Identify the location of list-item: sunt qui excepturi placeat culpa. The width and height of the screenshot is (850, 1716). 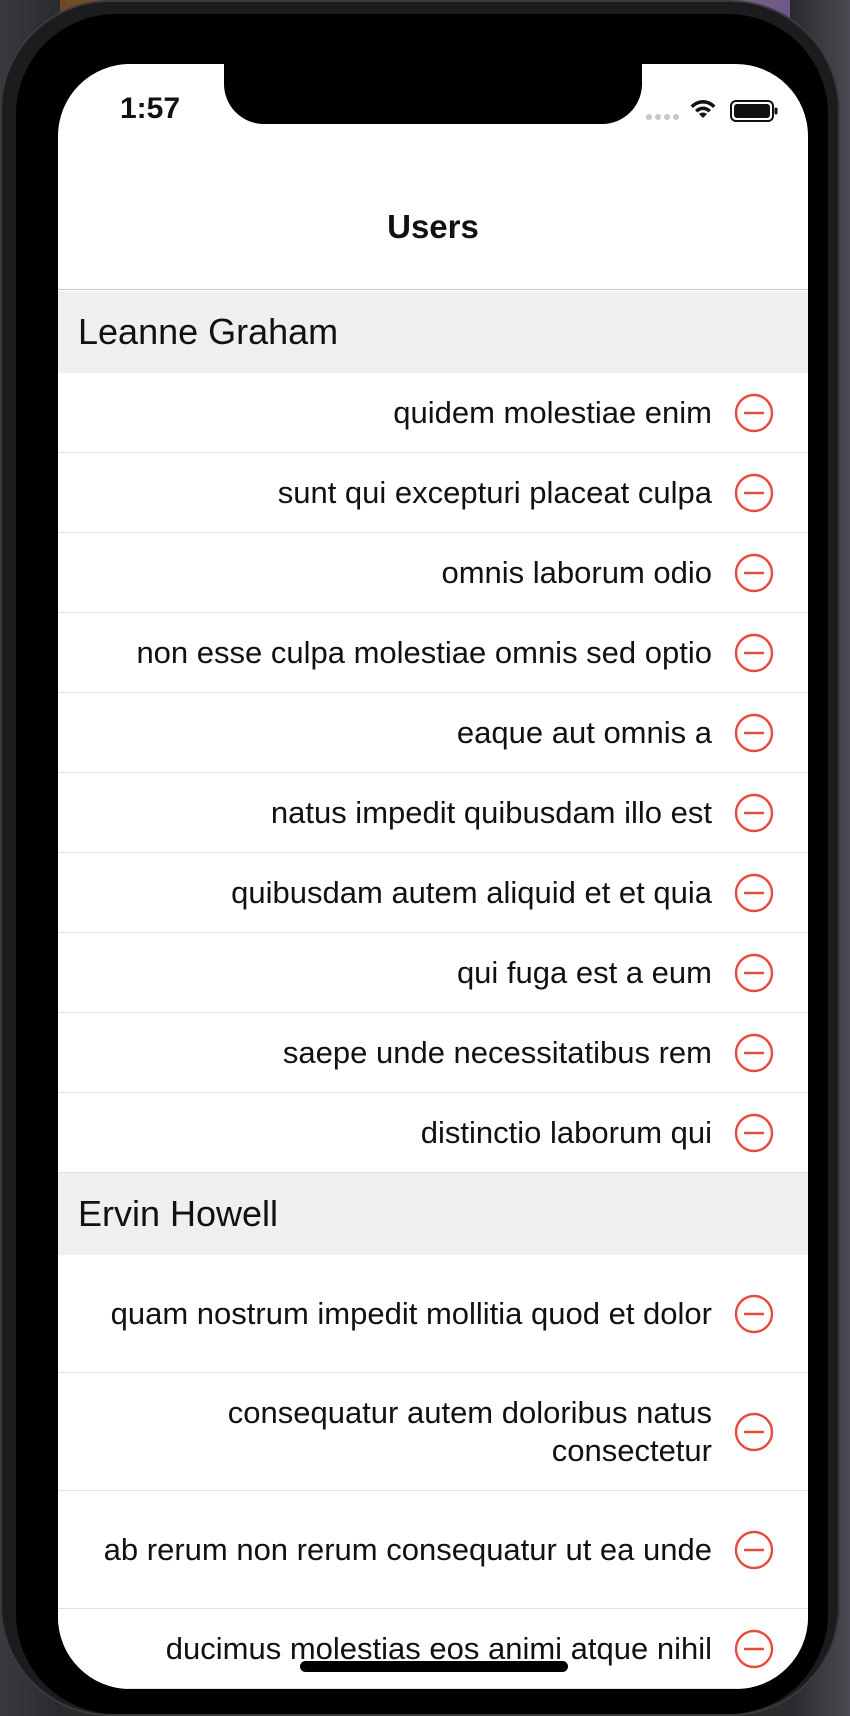
(433, 493).